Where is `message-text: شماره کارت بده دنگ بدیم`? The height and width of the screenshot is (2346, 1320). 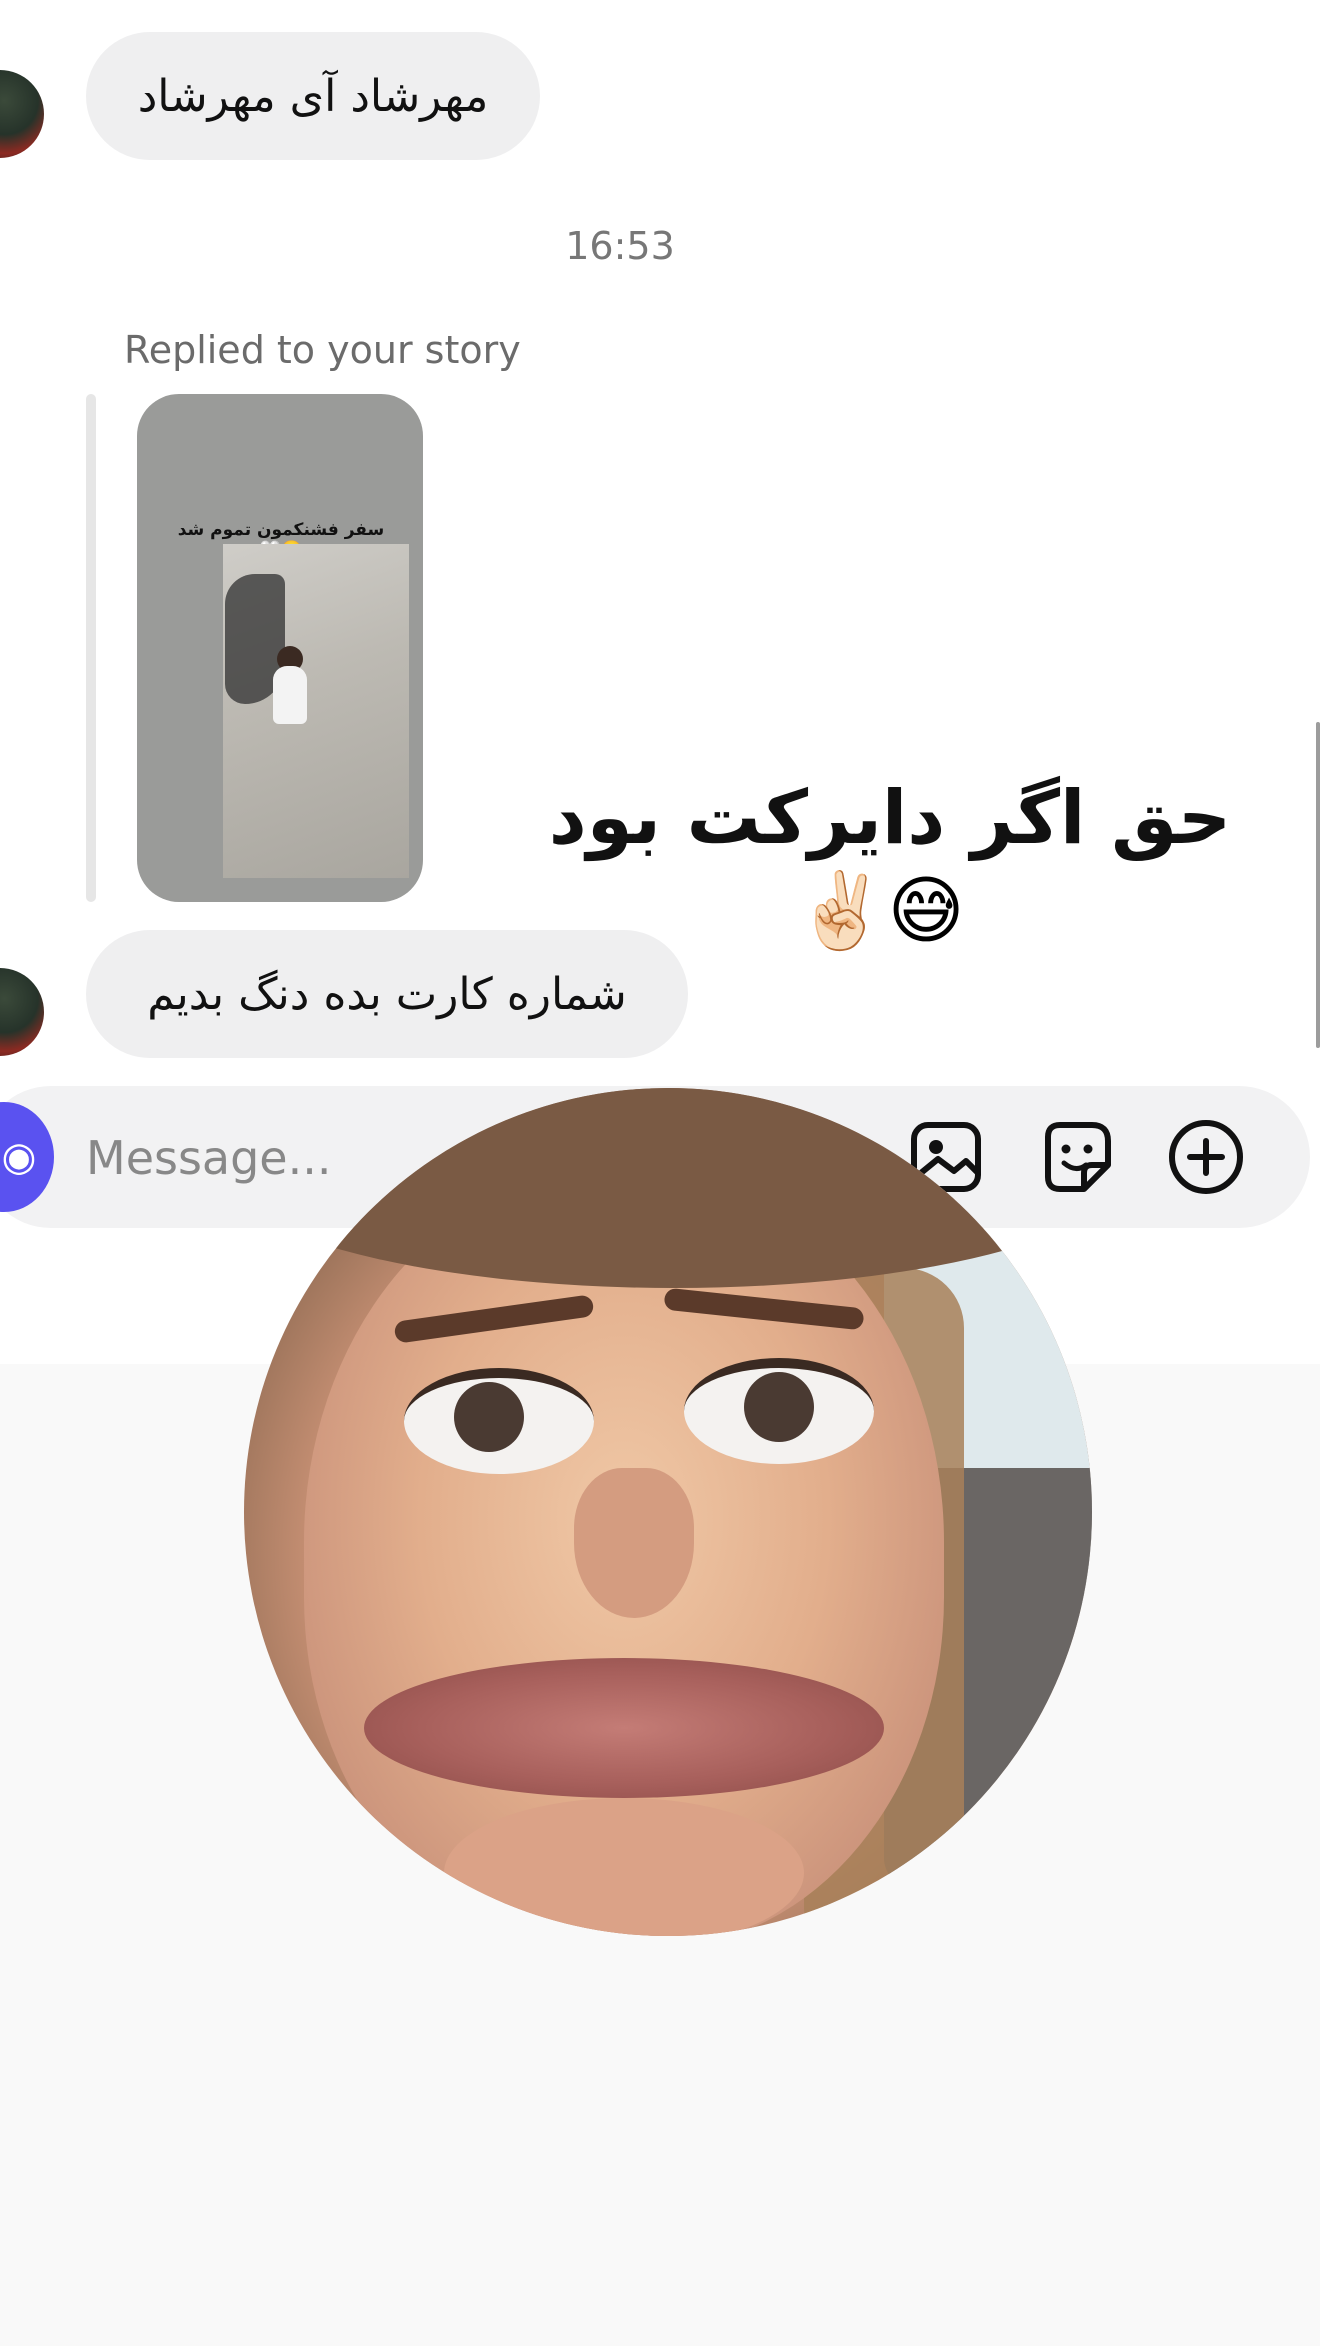
message-text: شماره کارت بده دنگ بدیم is located at coordinates (387, 994).